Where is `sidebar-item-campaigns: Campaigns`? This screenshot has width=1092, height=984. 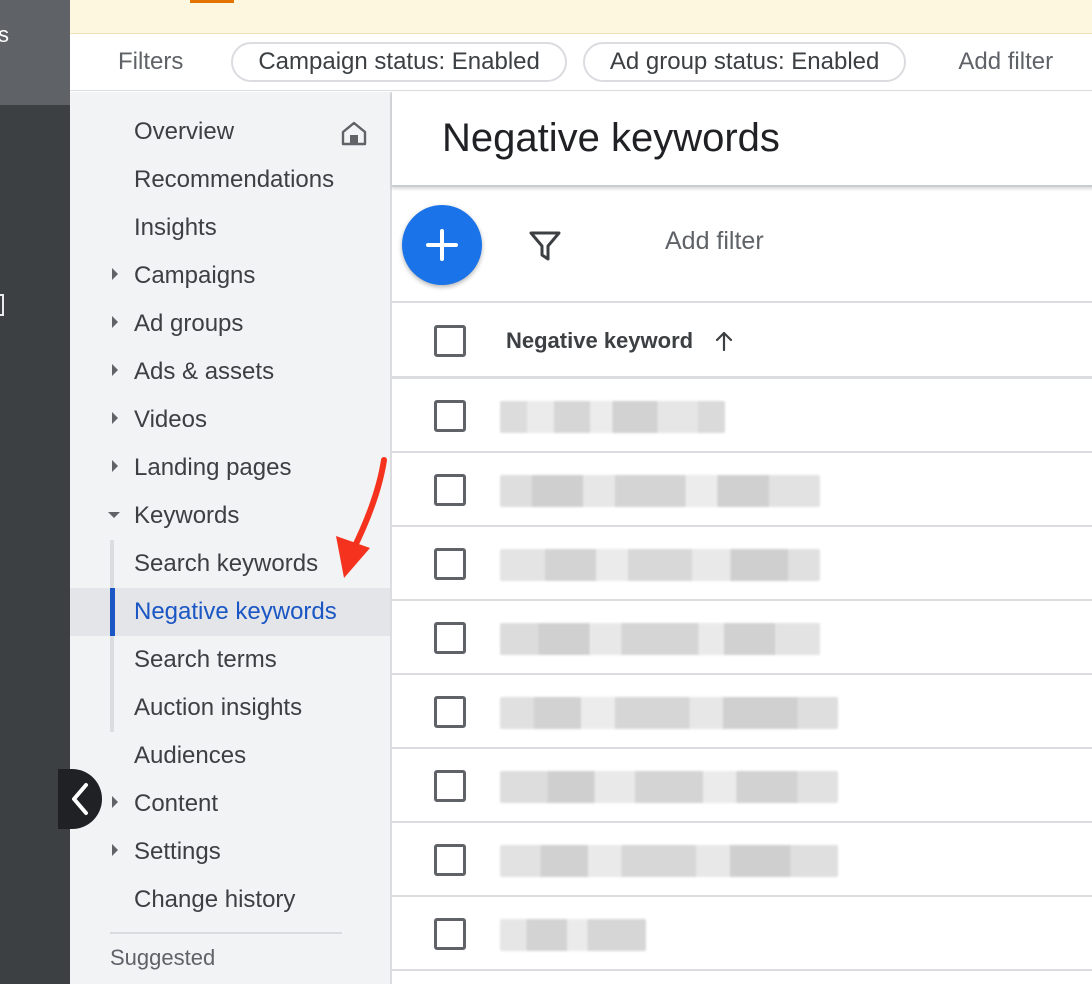 sidebar-item-campaigns: Campaigns is located at coordinates (230, 276).